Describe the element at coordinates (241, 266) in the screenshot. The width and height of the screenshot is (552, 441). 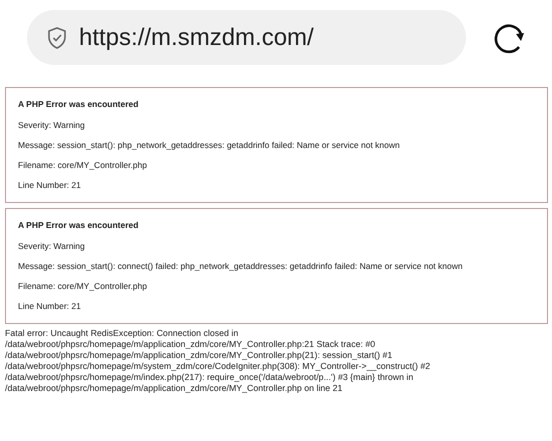
I see `error-detail: Message: session_start(): connect() failed: php_network_getaddresses: getaddrinfo failed: Name or service not known` at that location.